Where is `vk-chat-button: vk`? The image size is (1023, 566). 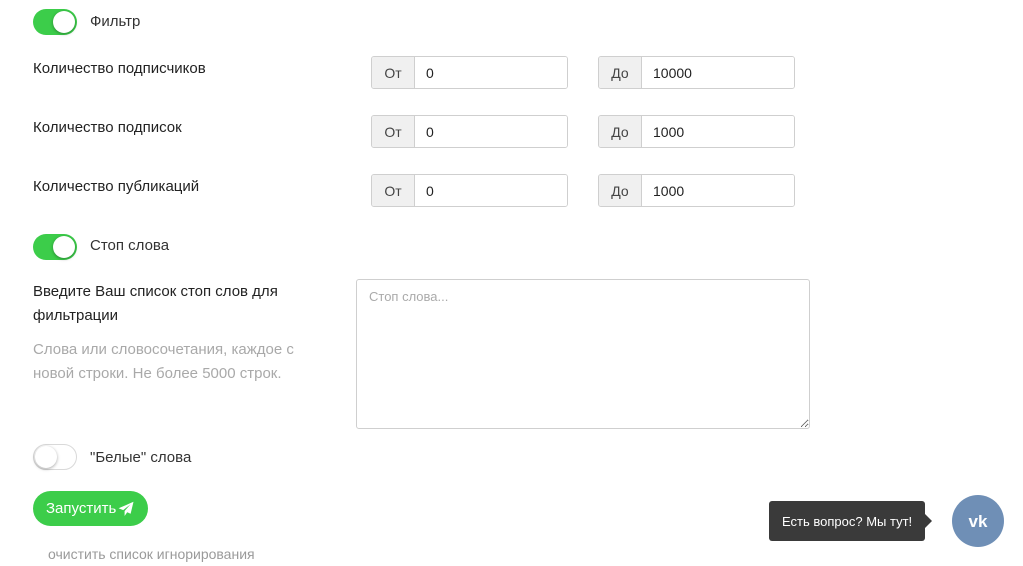
vk-chat-button: vk is located at coordinates (978, 521).